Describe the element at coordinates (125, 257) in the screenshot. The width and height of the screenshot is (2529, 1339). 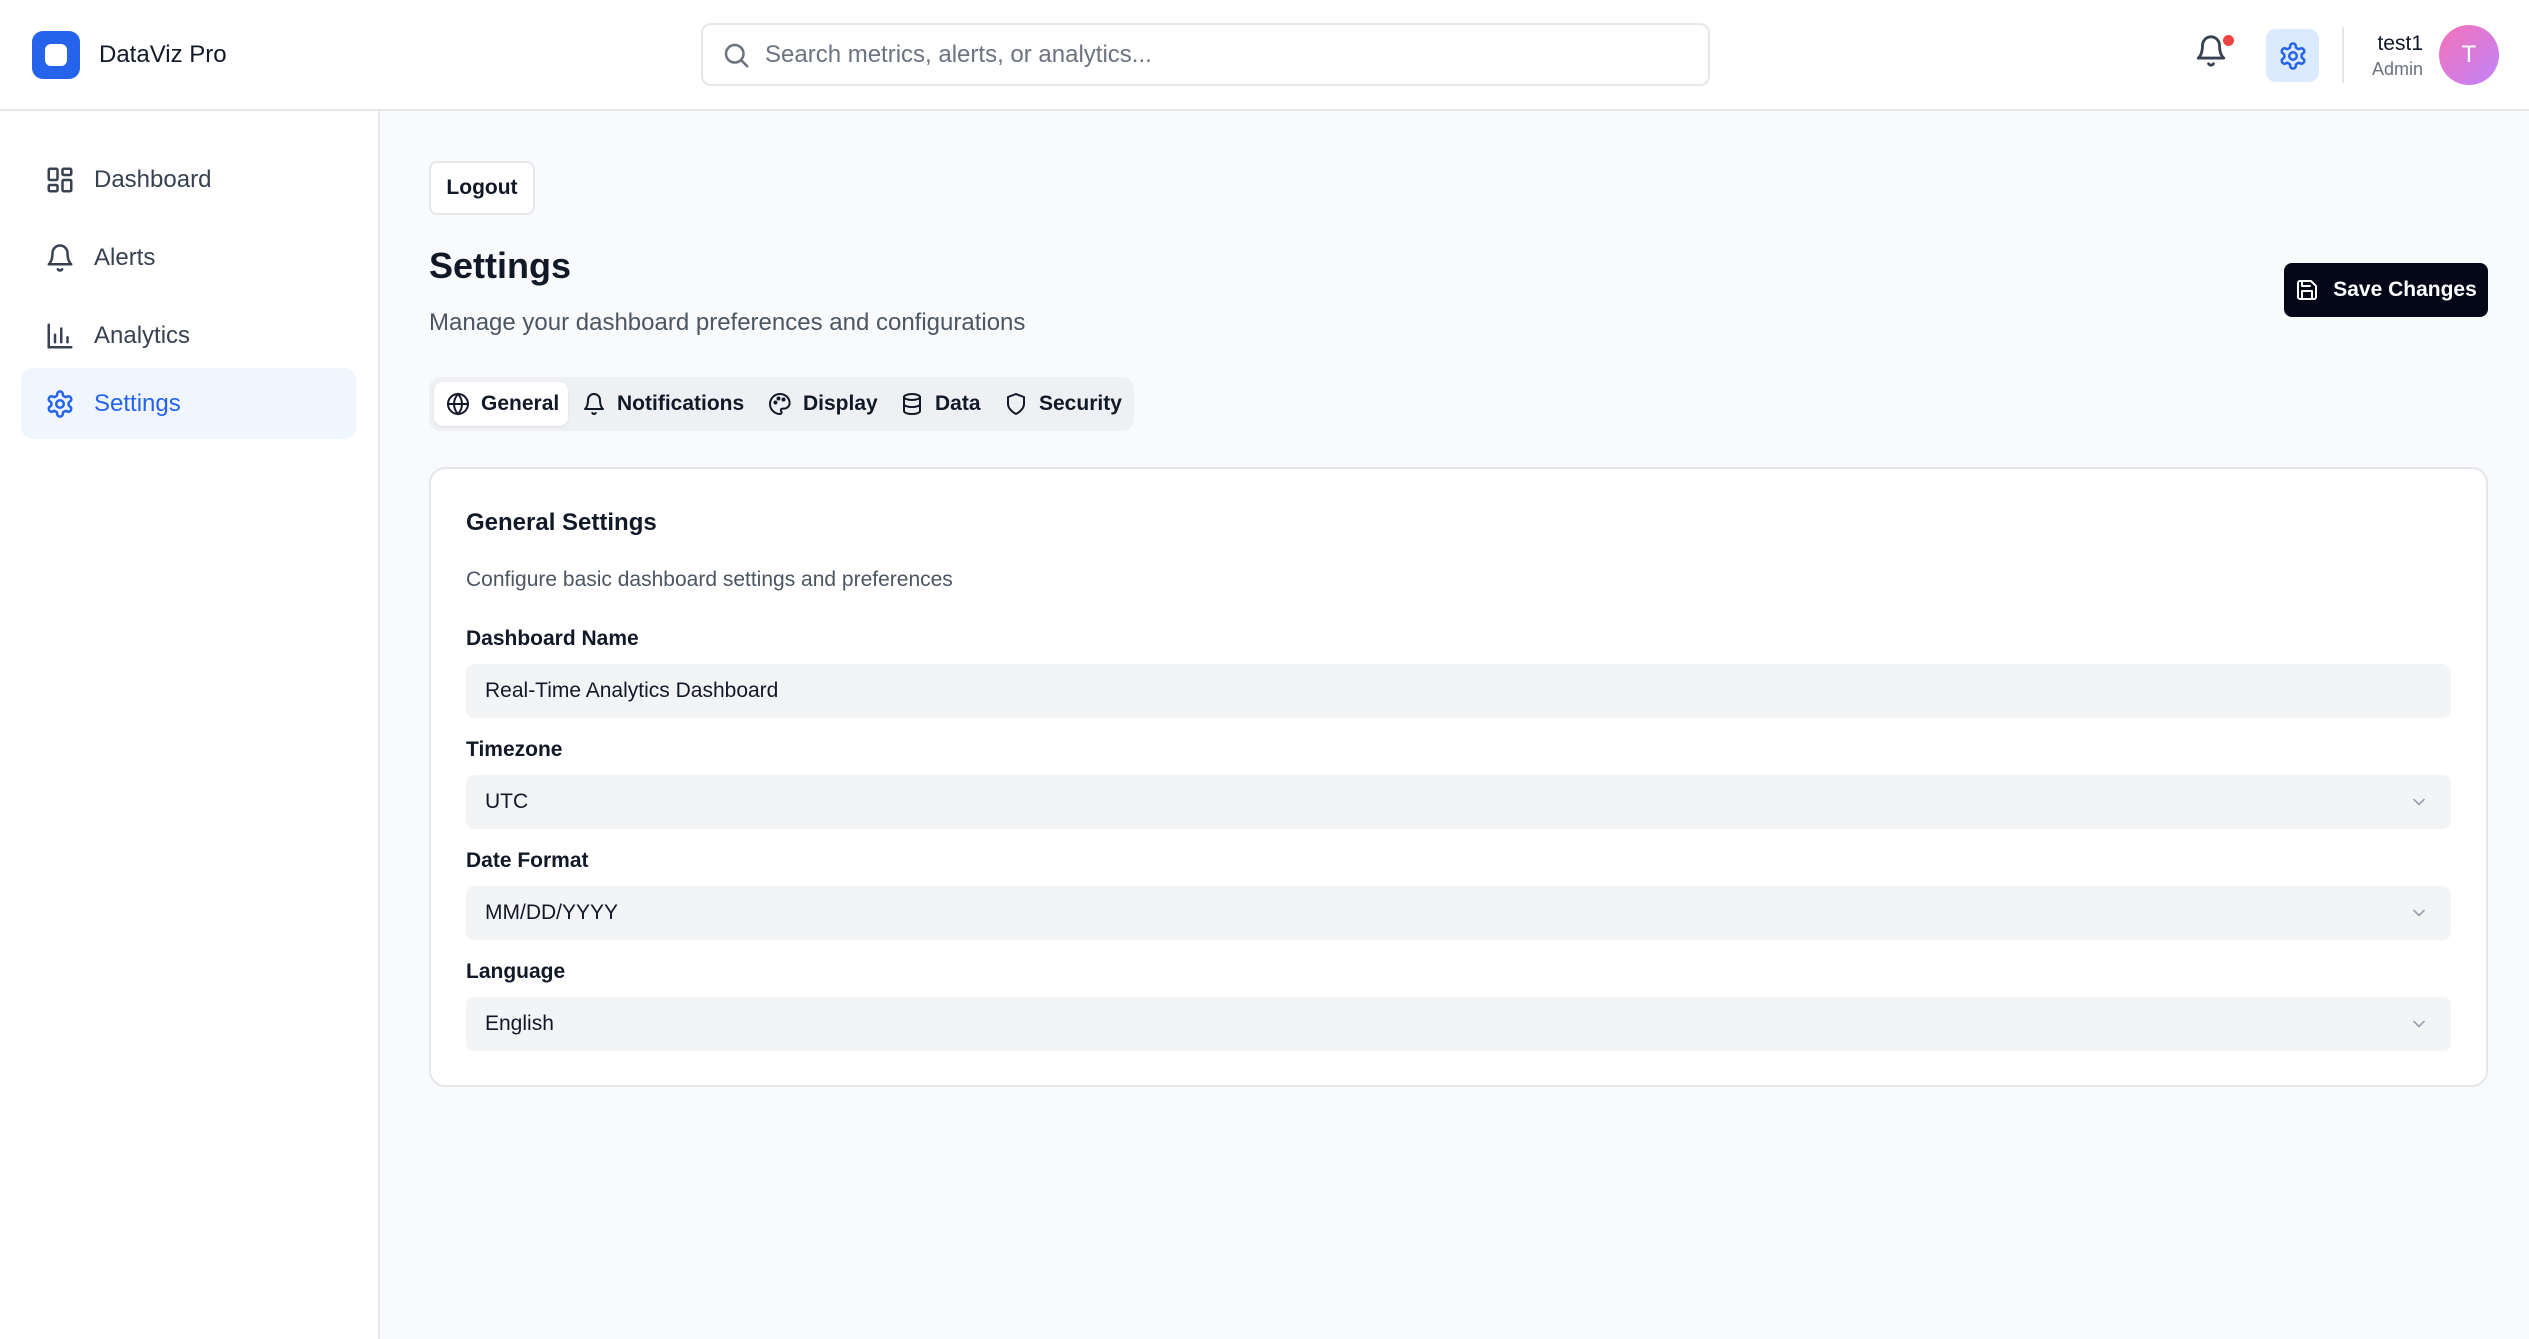
I see `sidebar-item-label: Alerts` at that location.